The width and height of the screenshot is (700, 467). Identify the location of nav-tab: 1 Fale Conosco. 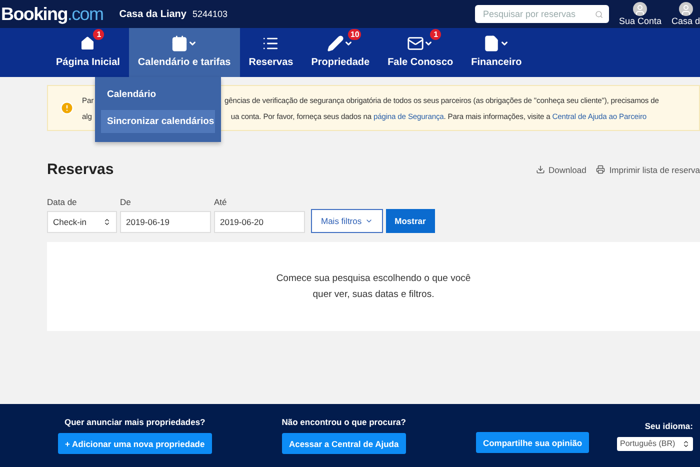
(420, 52).